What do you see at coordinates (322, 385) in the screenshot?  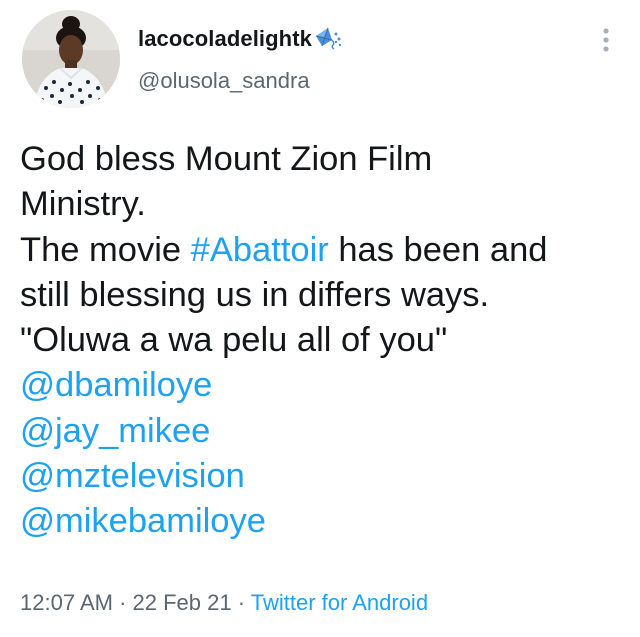 I see `mention-link: @dbamiloye` at bounding box center [322, 385].